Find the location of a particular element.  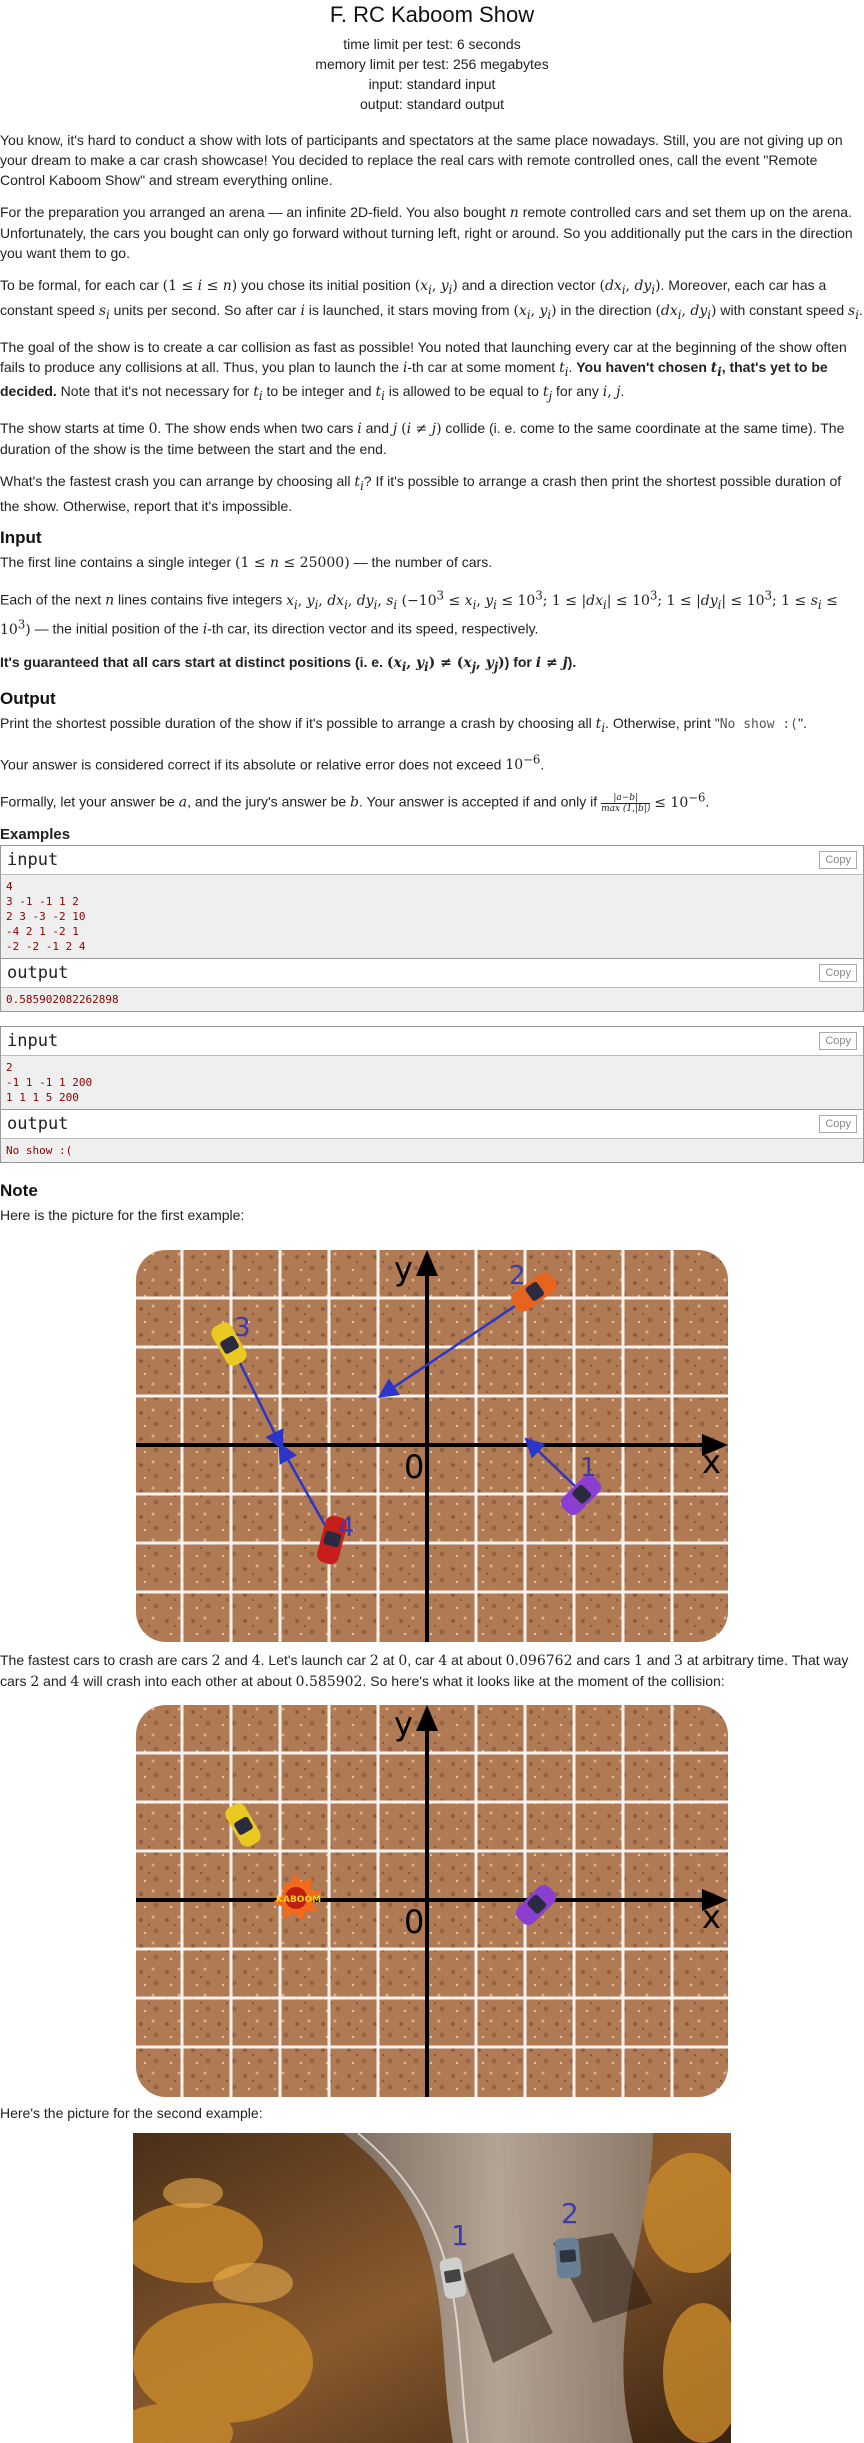

collision-figure: x y 0 KABOOM is located at coordinates (432, 1901).